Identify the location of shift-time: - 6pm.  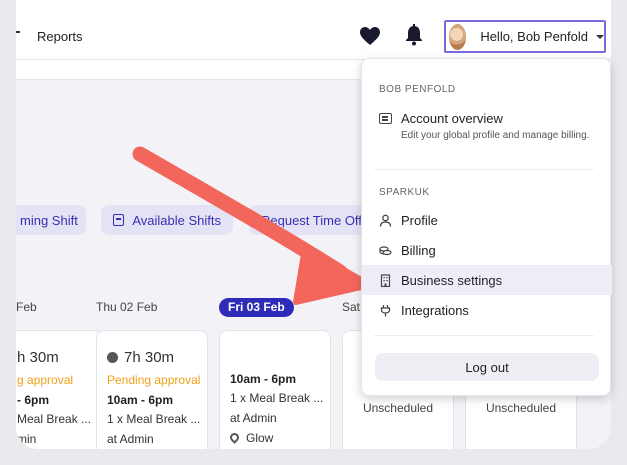
(33, 400).